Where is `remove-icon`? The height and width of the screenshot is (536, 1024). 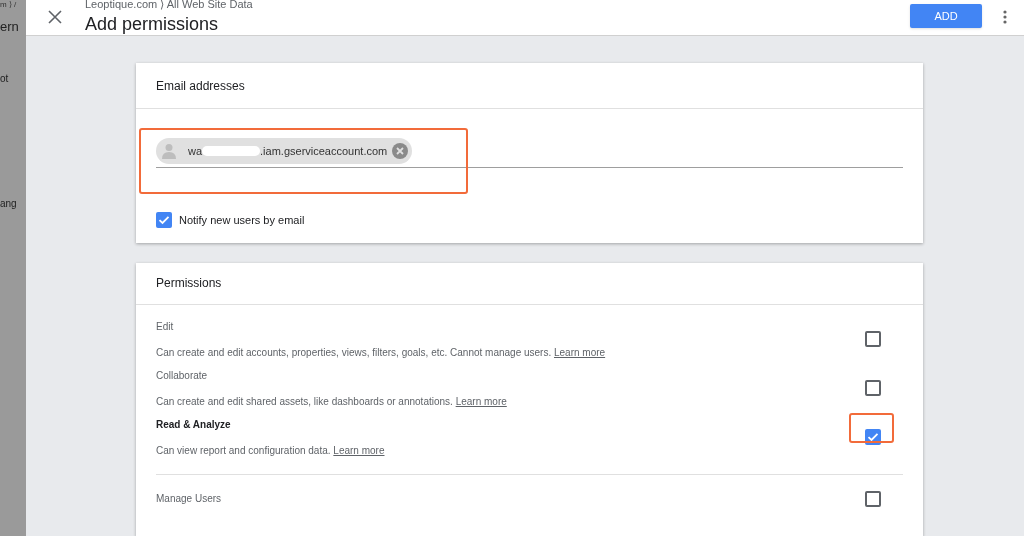
remove-icon is located at coordinates (400, 151).